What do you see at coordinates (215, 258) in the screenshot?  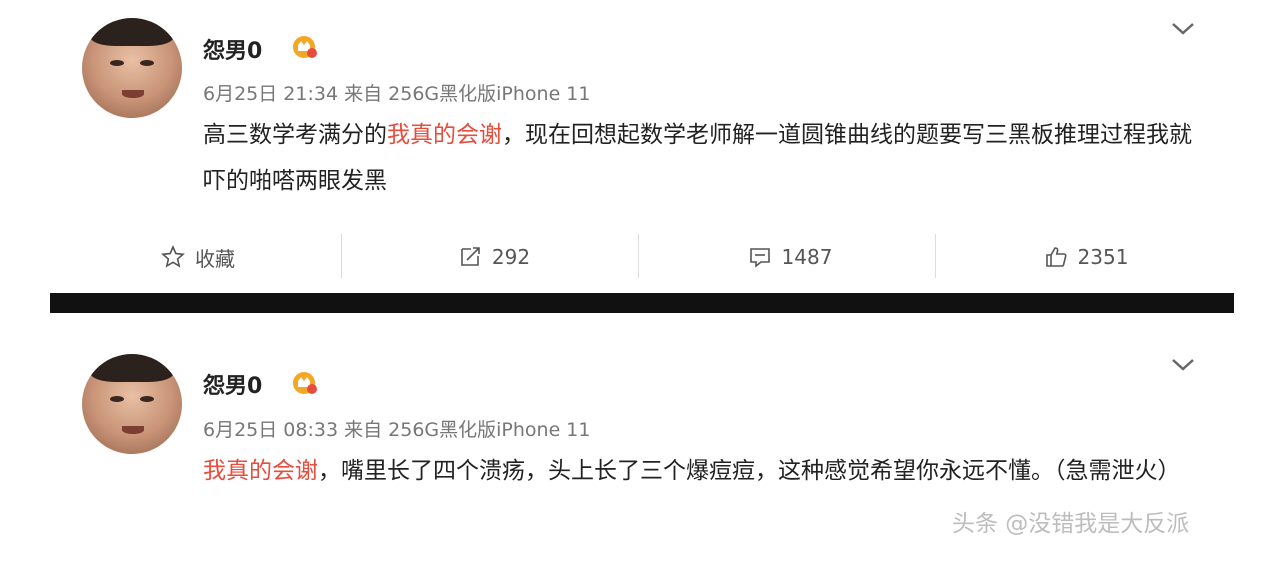 I see `favorite-label: 收藏` at bounding box center [215, 258].